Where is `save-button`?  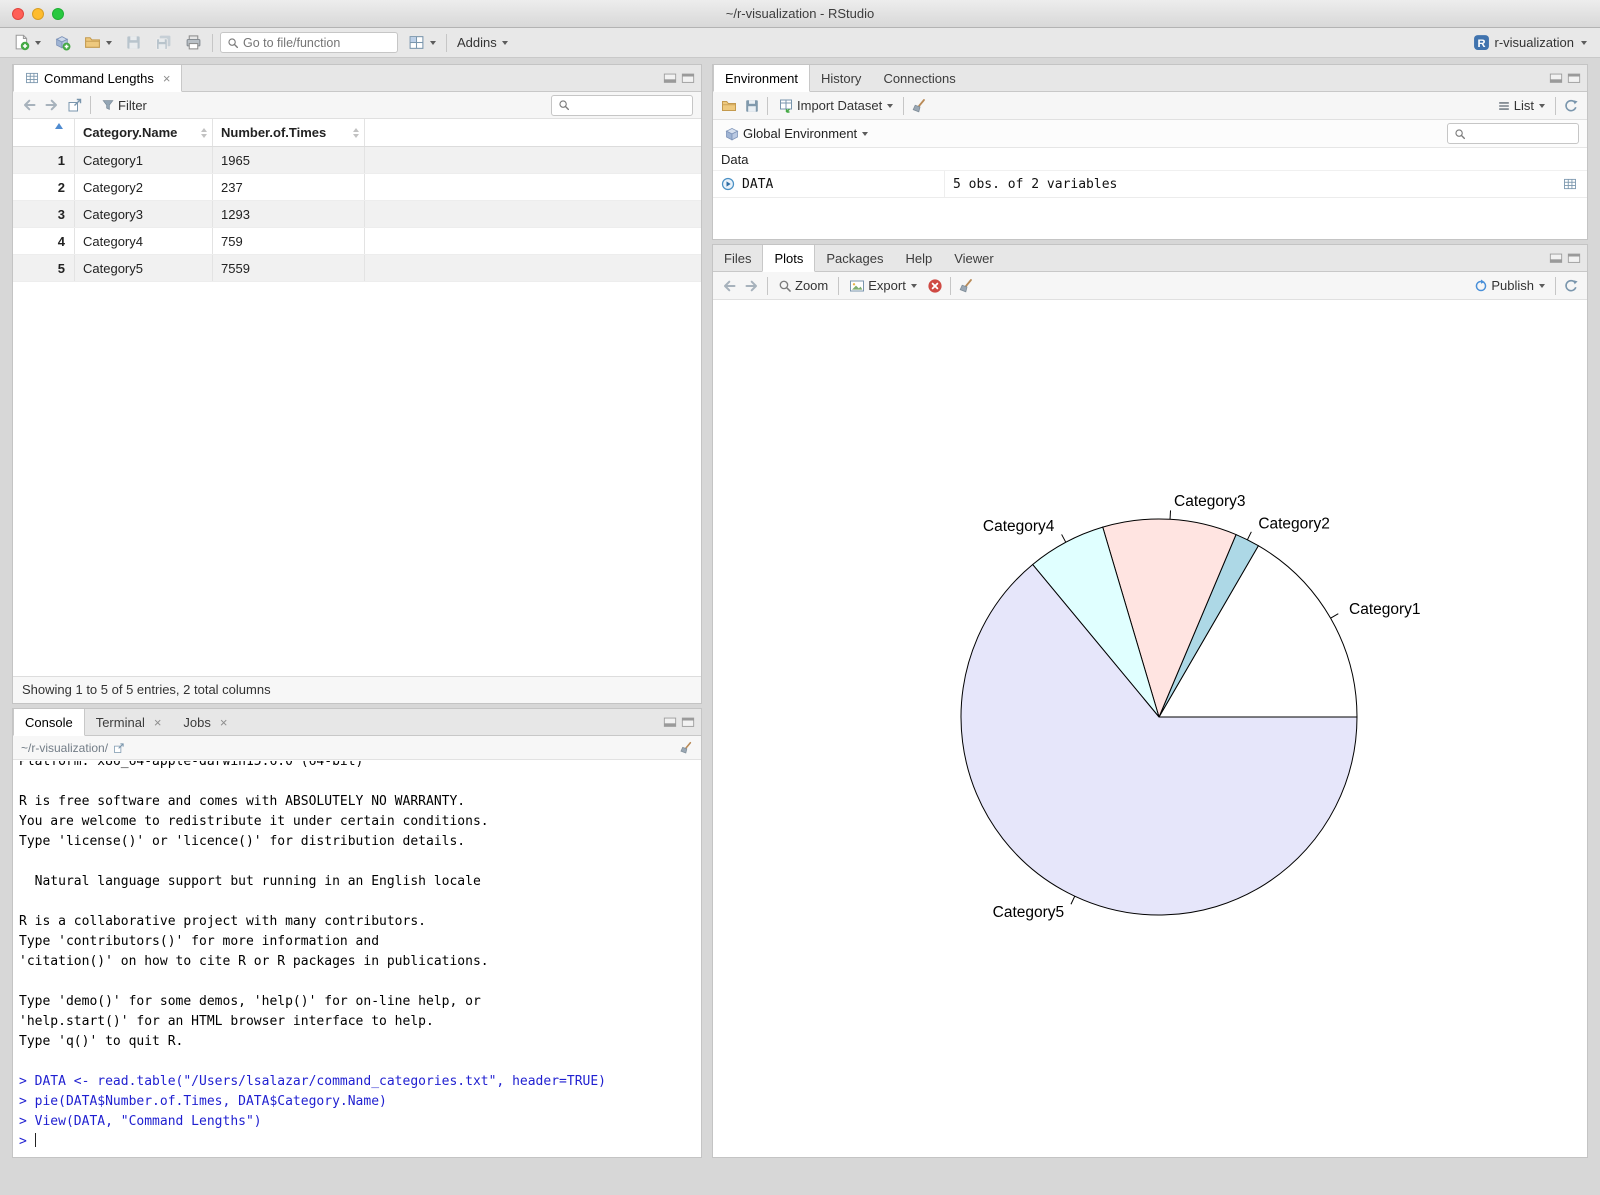
save-button is located at coordinates (133, 42).